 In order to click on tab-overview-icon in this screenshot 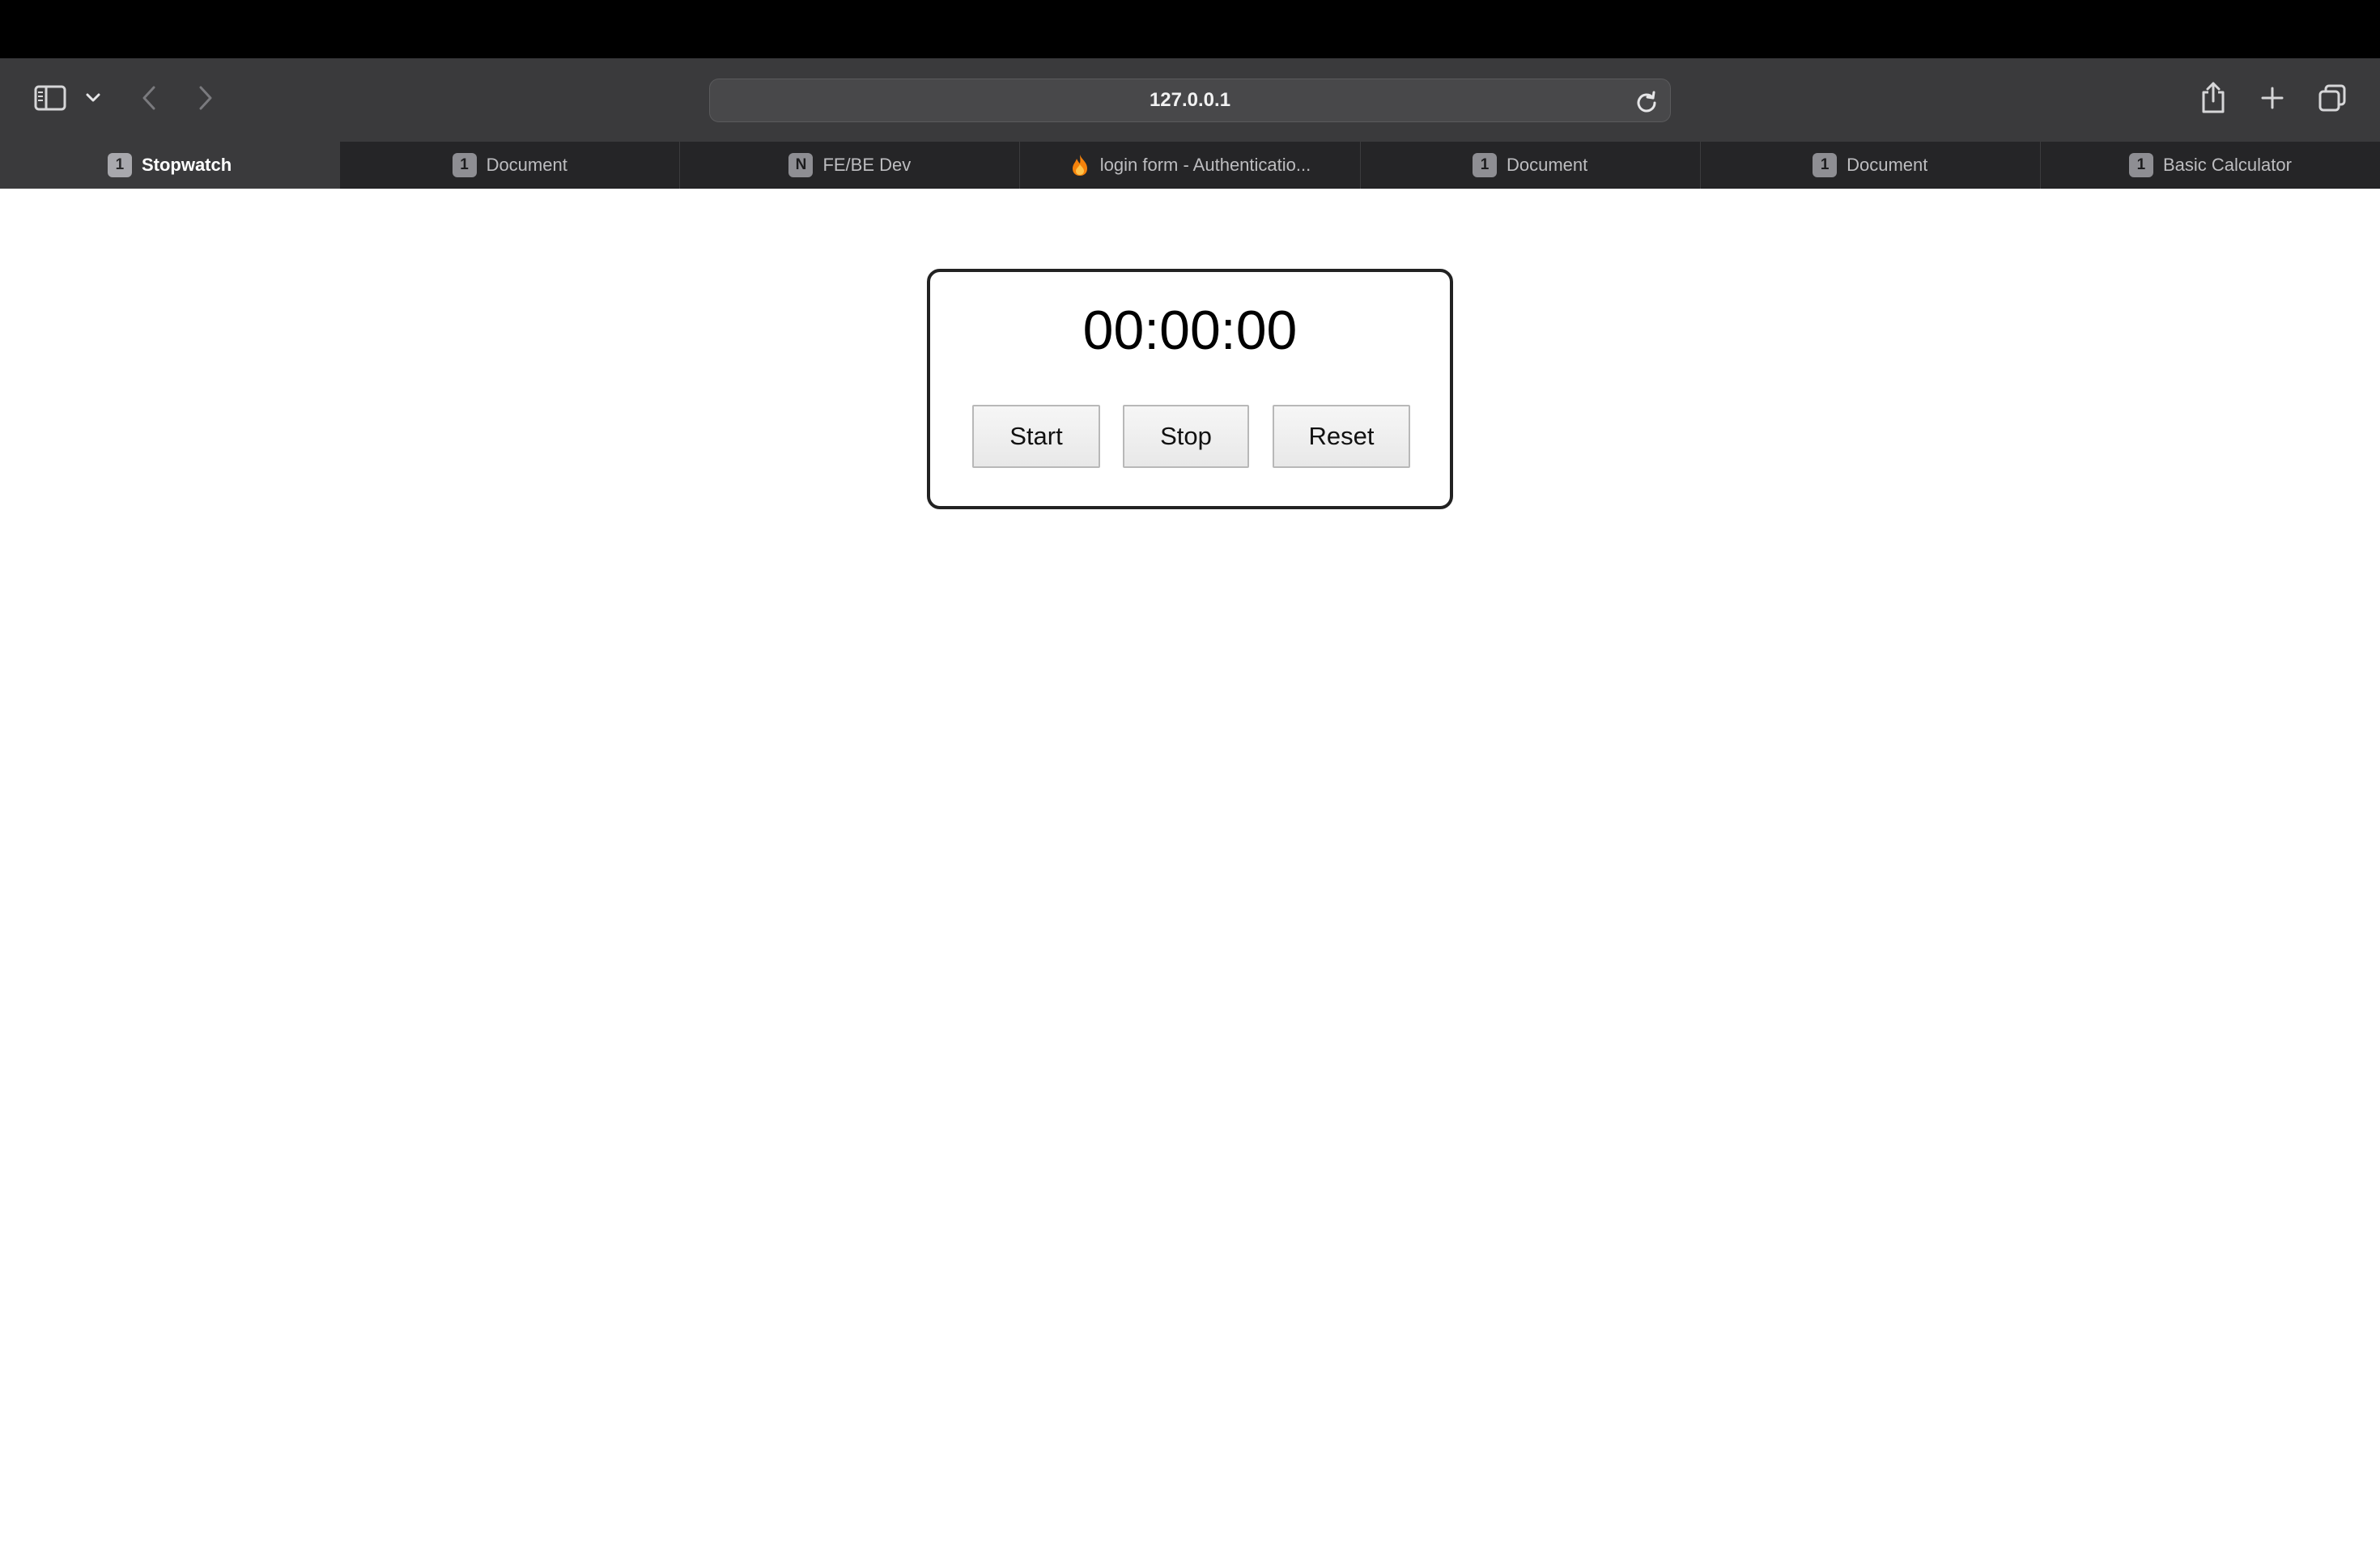, I will do `click(2332, 98)`.